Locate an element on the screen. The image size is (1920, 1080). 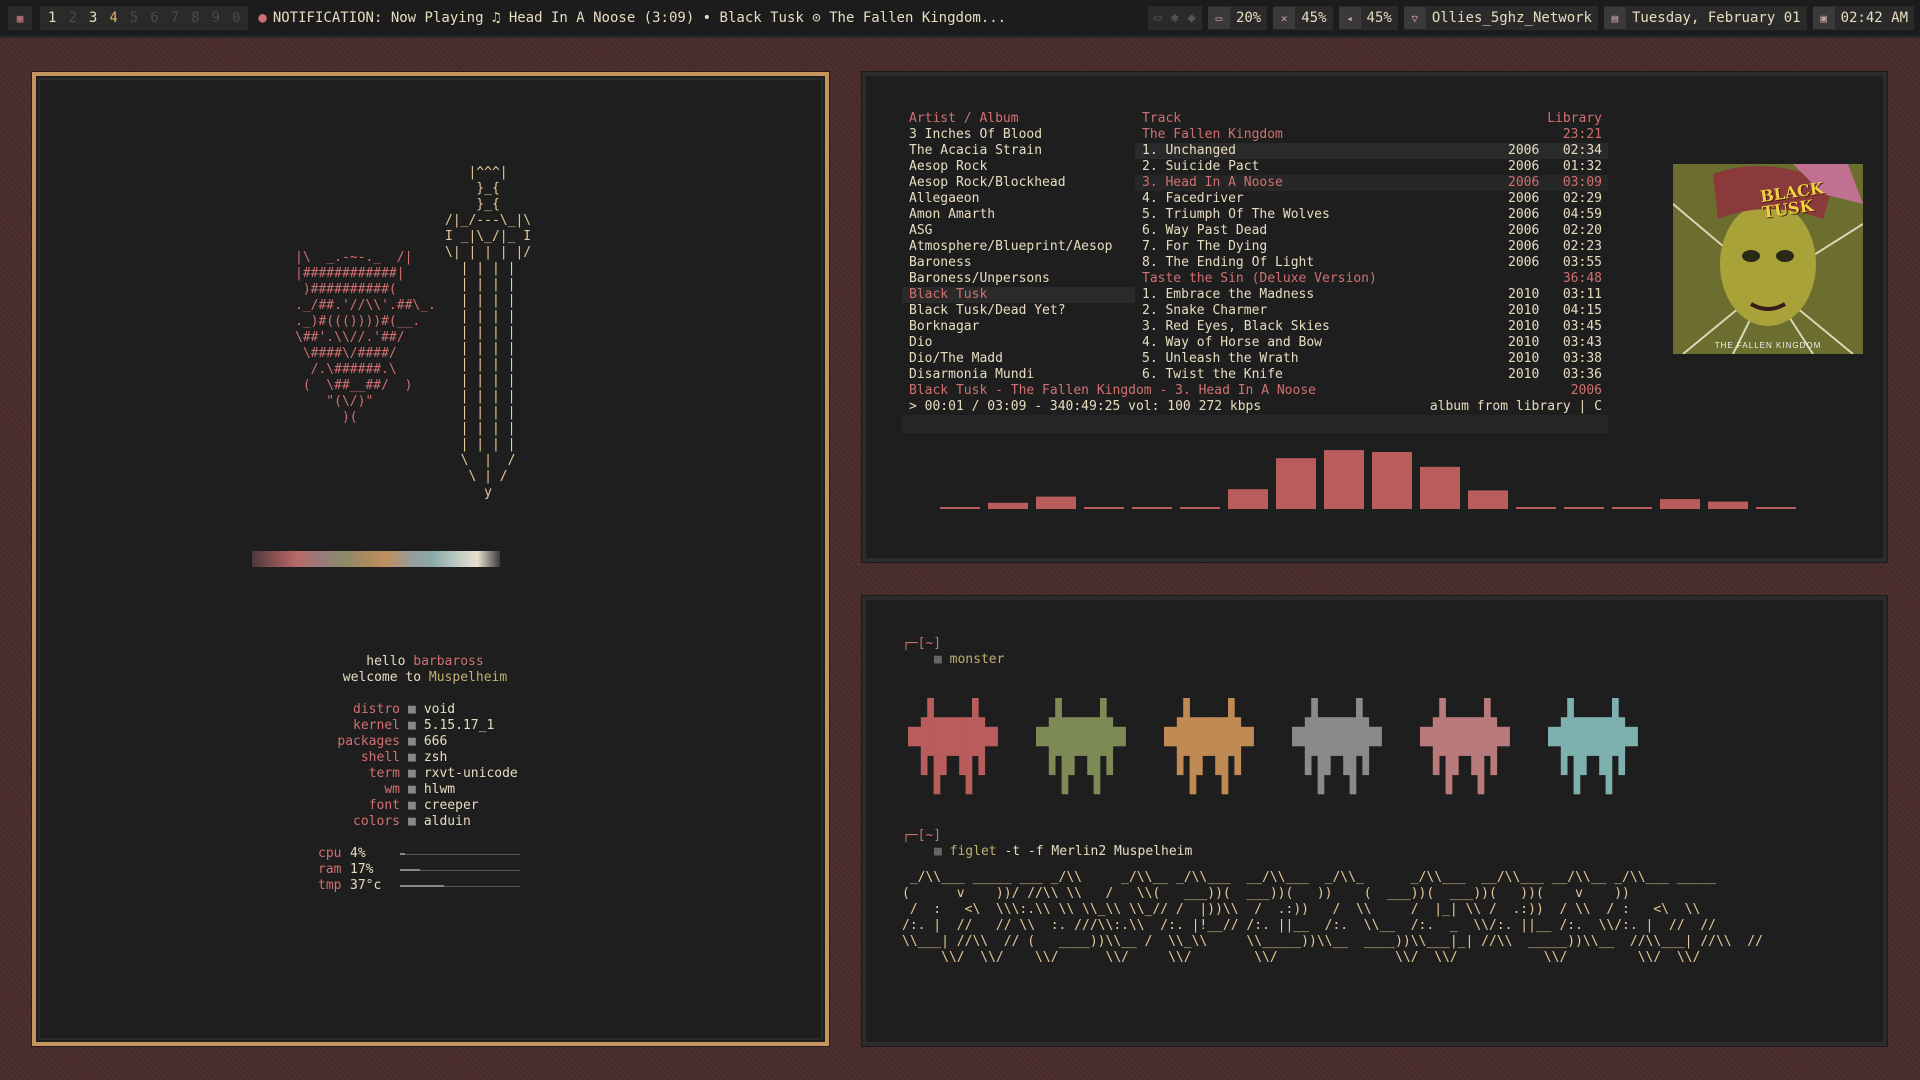
monster-sprite is located at coordinates (1100, 748).